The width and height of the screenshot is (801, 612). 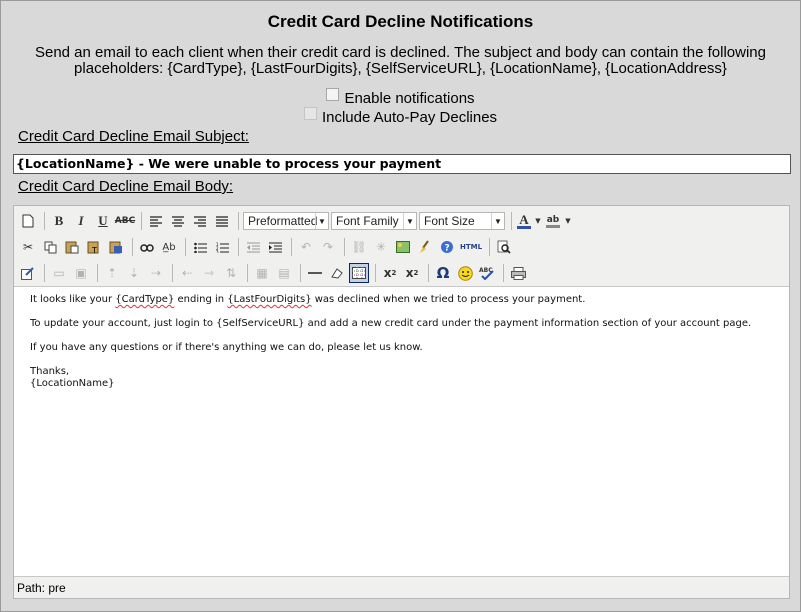 I want to click on numbered-list-icon: 123, so click(x=222, y=247).